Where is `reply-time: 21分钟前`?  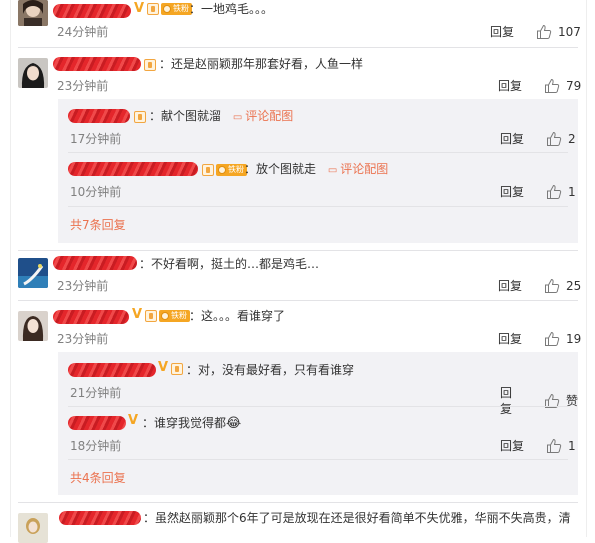 reply-time: 21分钟前 is located at coordinates (96, 393).